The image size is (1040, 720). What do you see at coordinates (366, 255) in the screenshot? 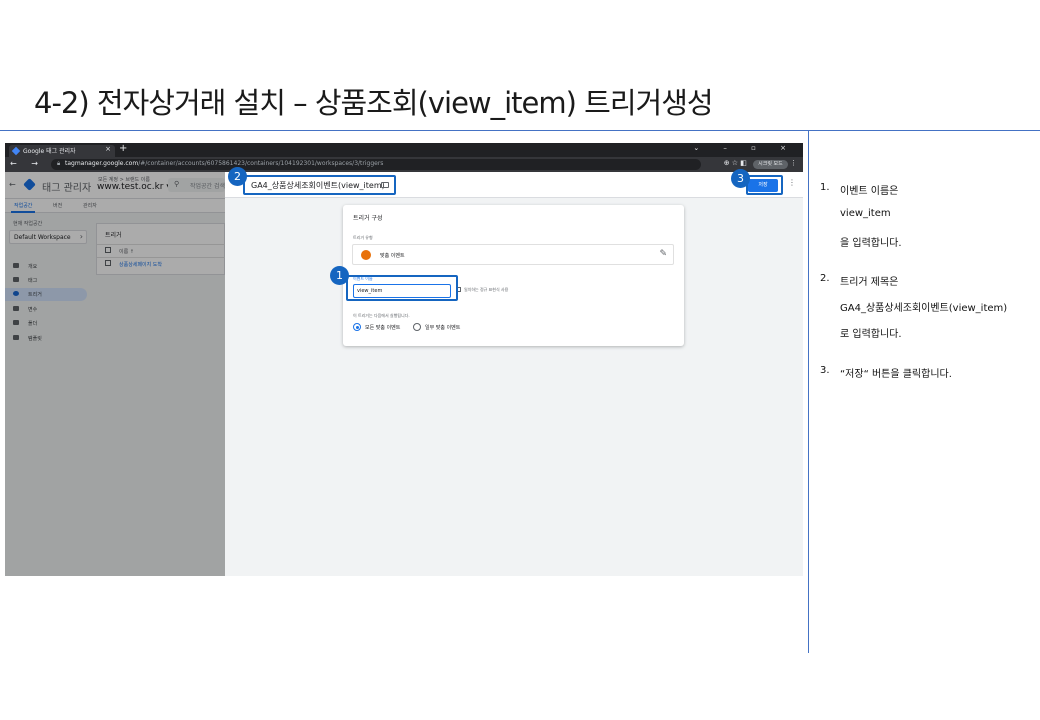
I see `custom-event-icon` at bounding box center [366, 255].